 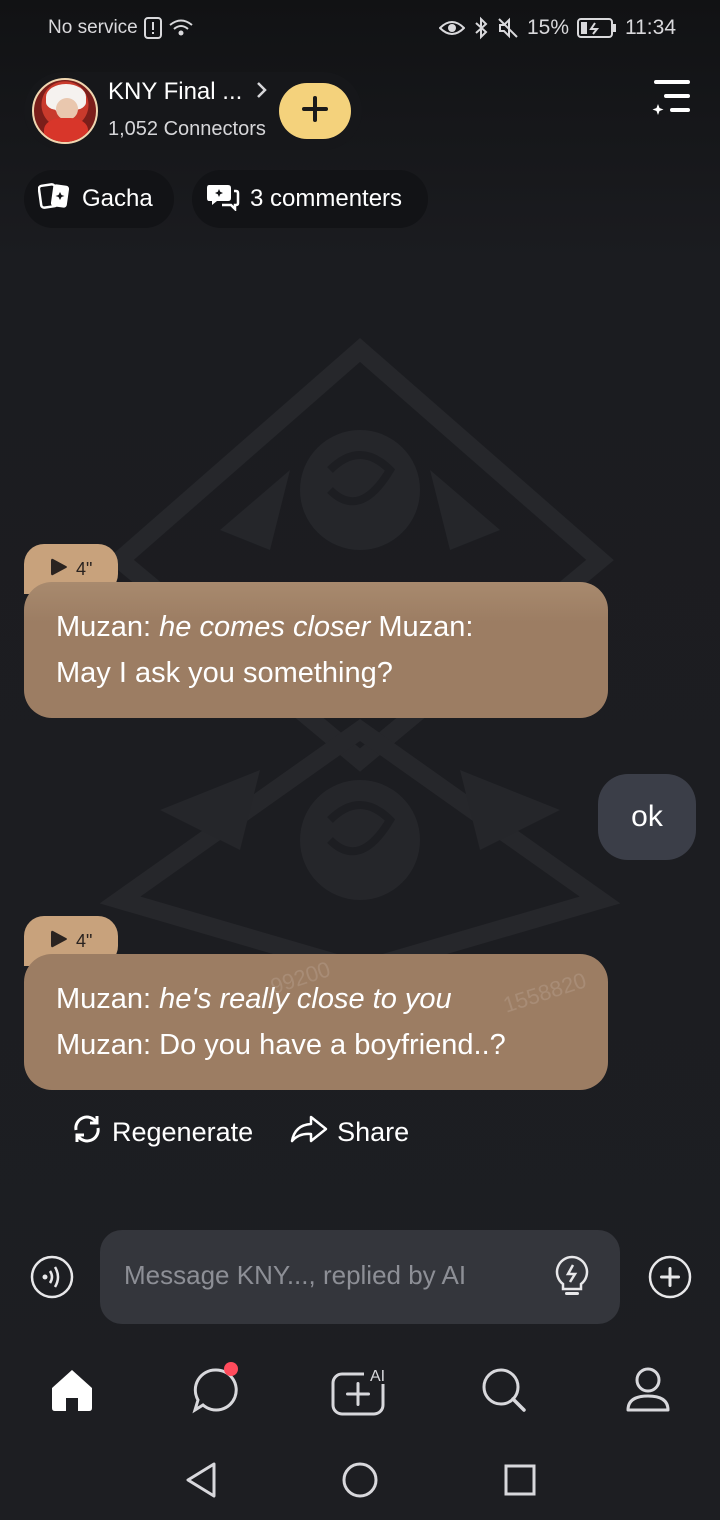 I want to click on wifi-icon, so click(x=181, y=28).